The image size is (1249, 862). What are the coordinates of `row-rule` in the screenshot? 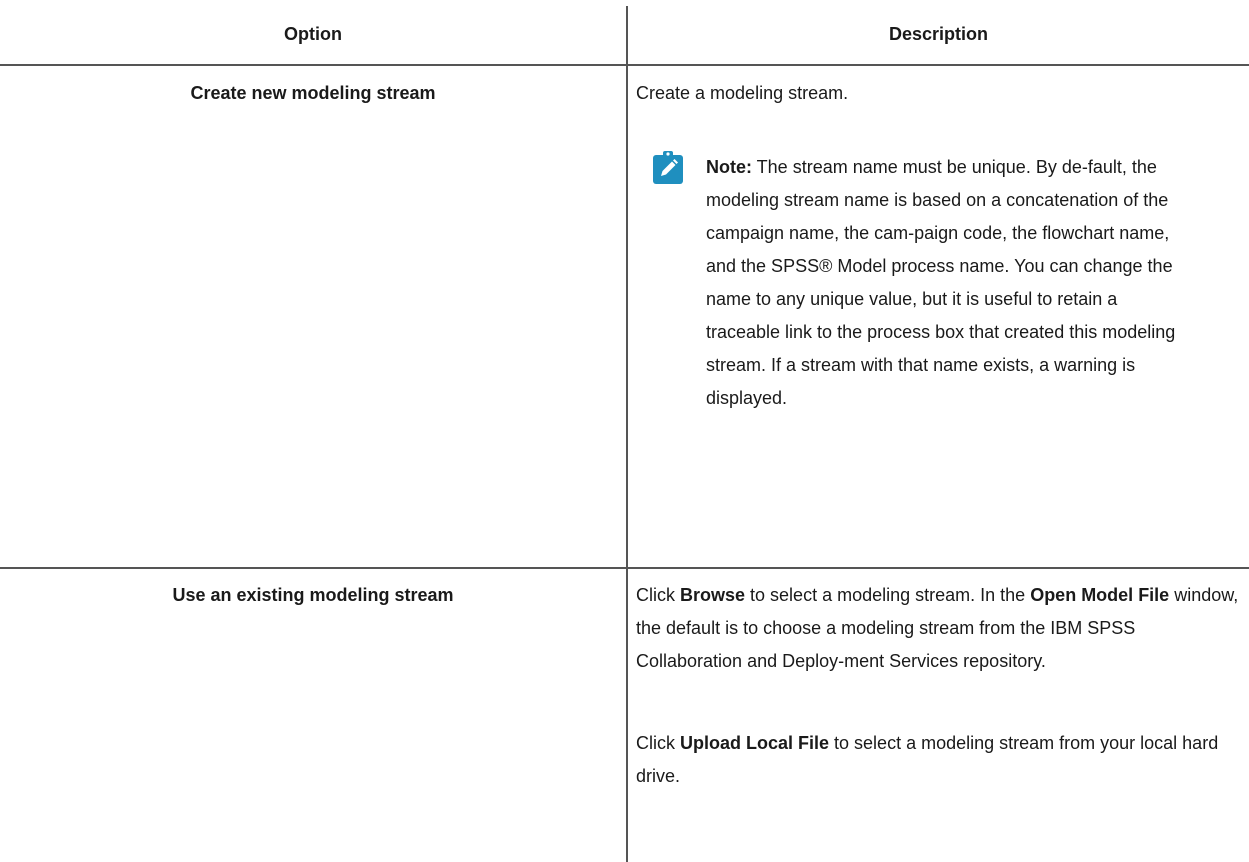 It's located at (624, 568).